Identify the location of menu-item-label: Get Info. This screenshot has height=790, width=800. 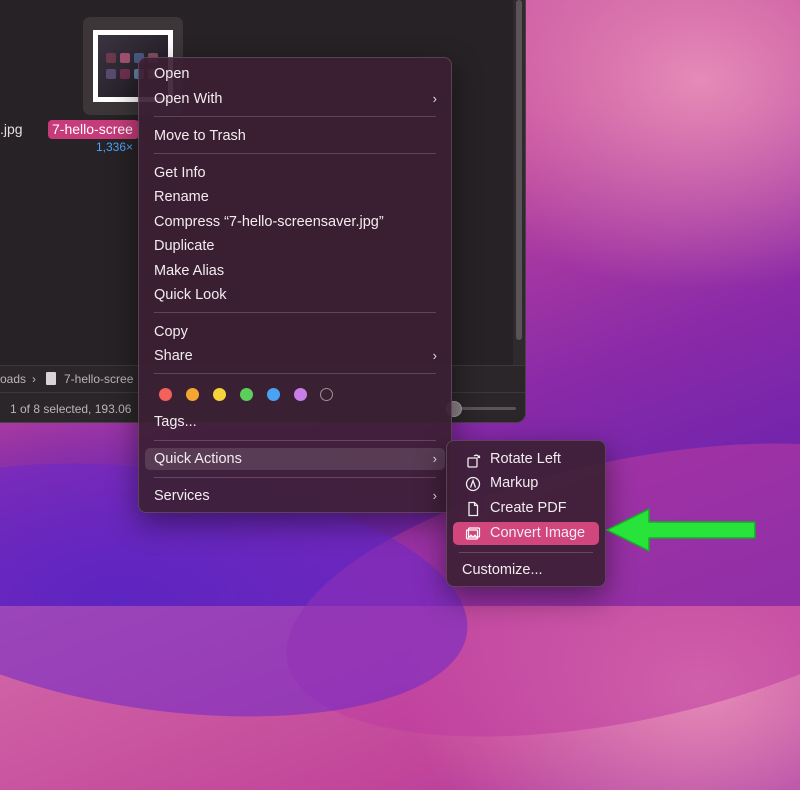
(180, 173).